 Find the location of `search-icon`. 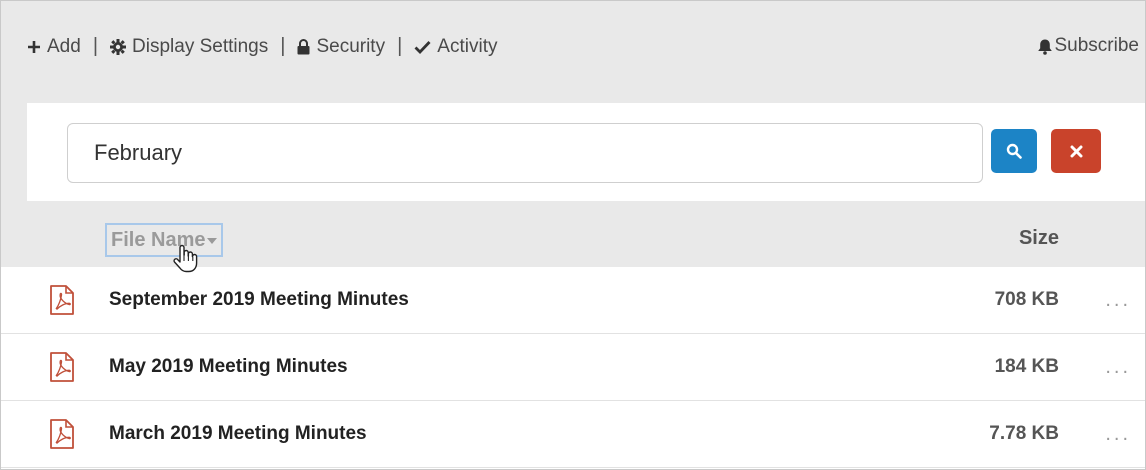

search-icon is located at coordinates (1014, 151).